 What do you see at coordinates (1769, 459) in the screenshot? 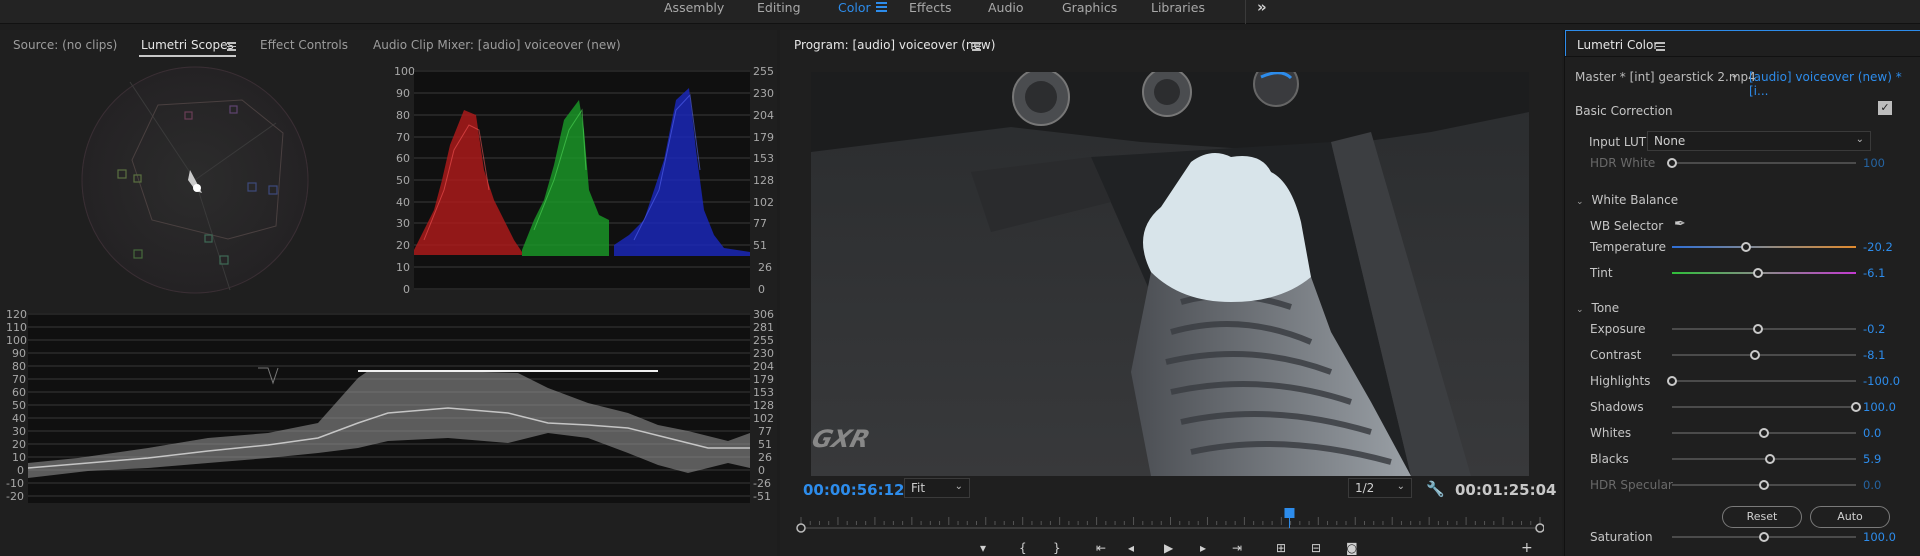
I see `blacks-slider-thumb` at bounding box center [1769, 459].